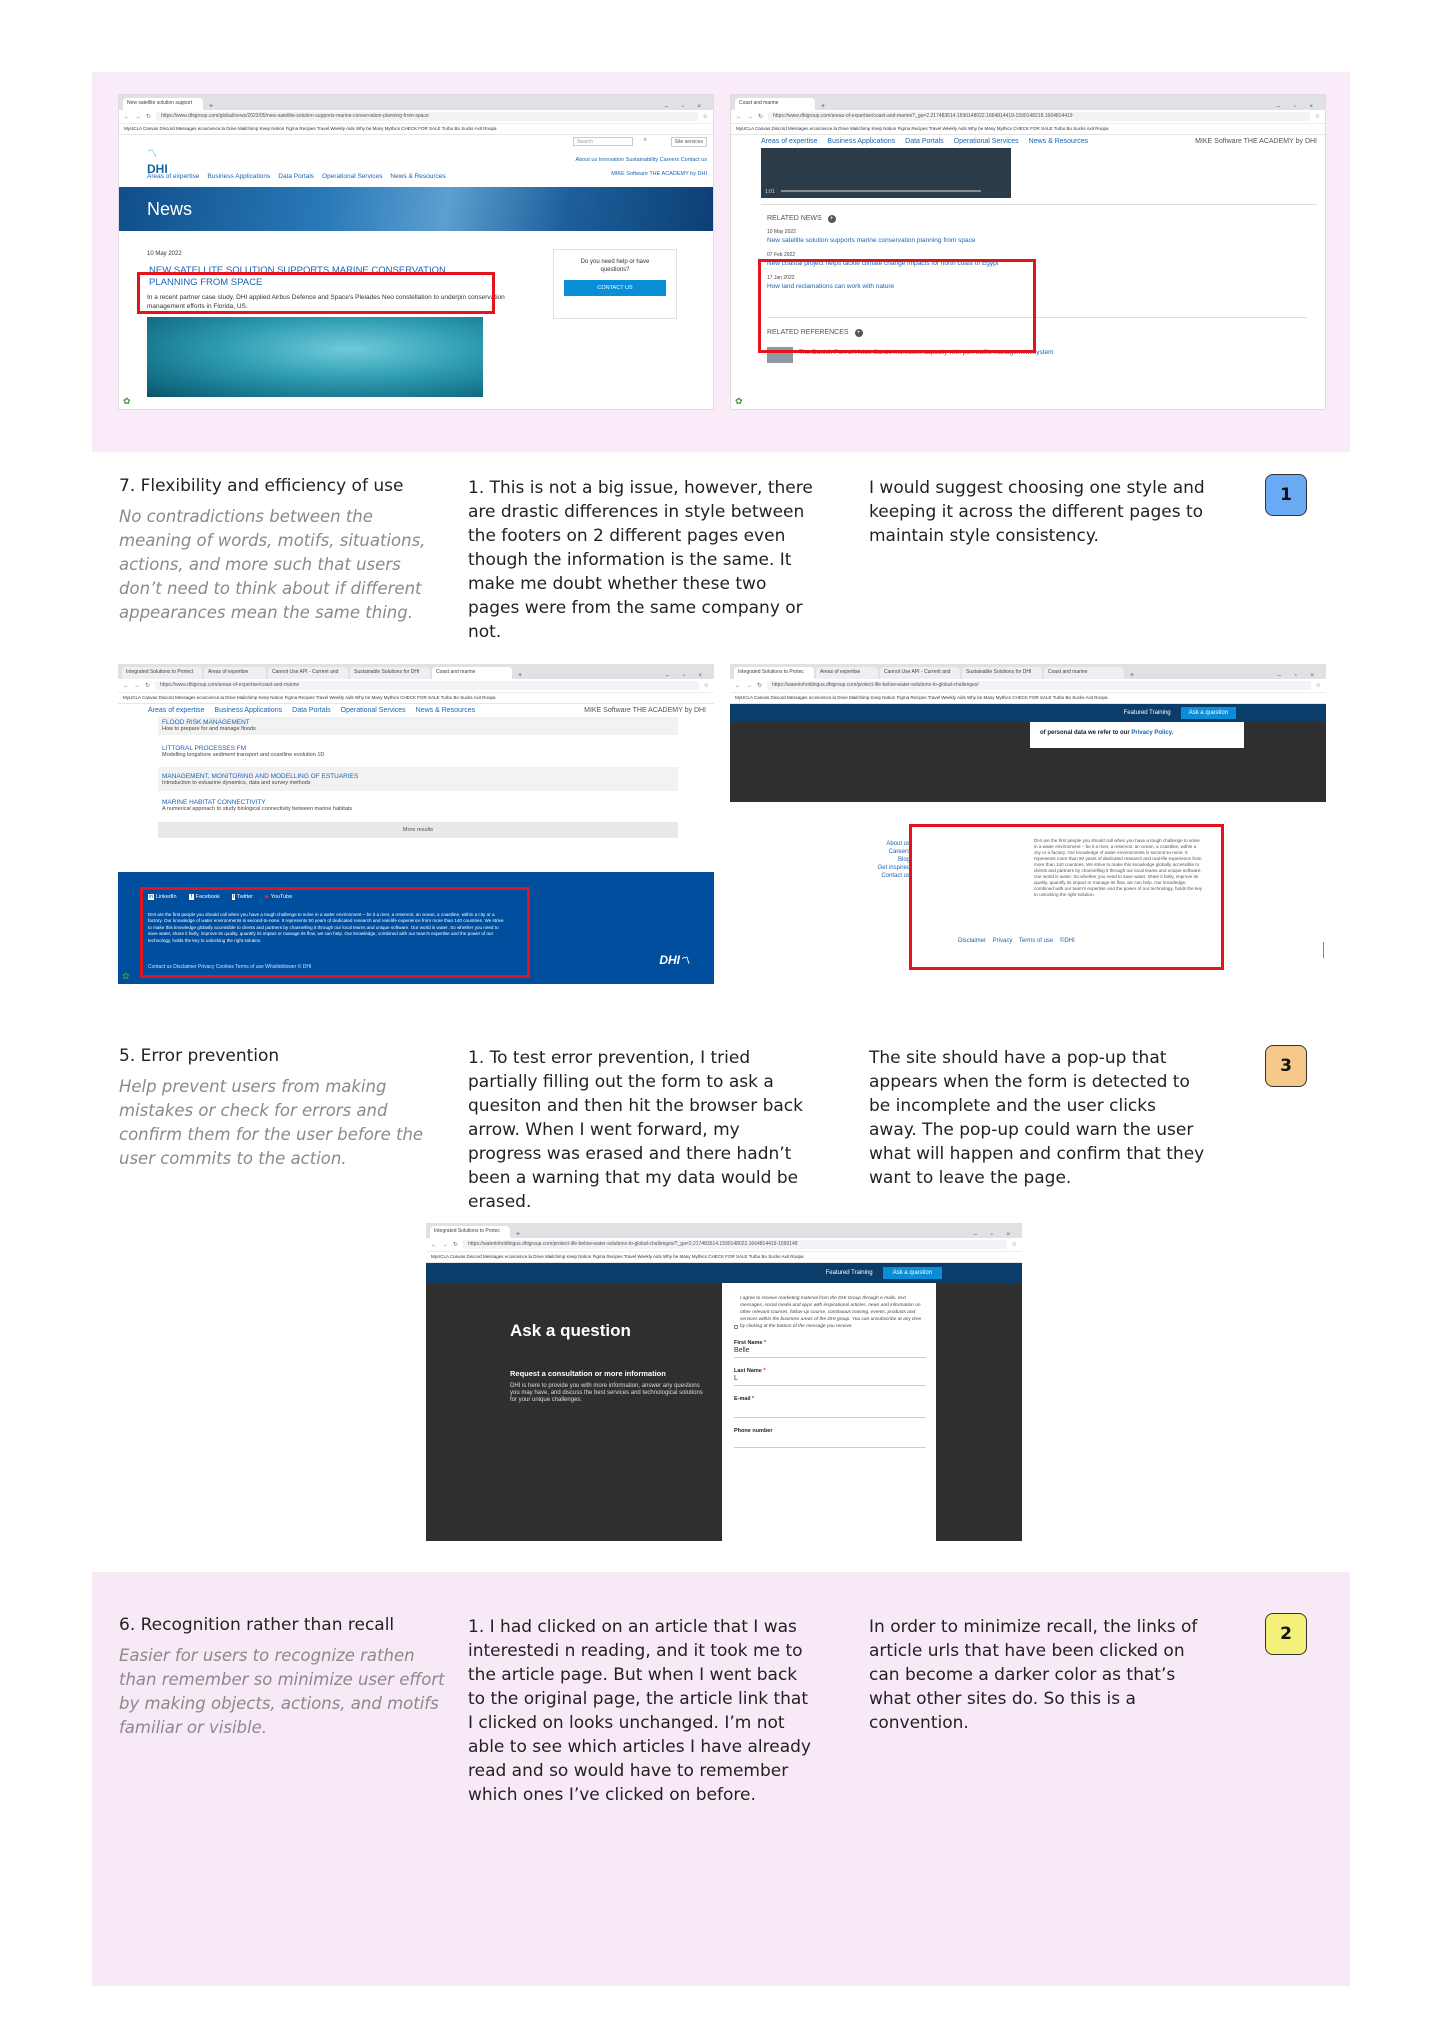  What do you see at coordinates (880, 852) in the screenshot?
I see `footer-link: Careers` at bounding box center [880, 852].